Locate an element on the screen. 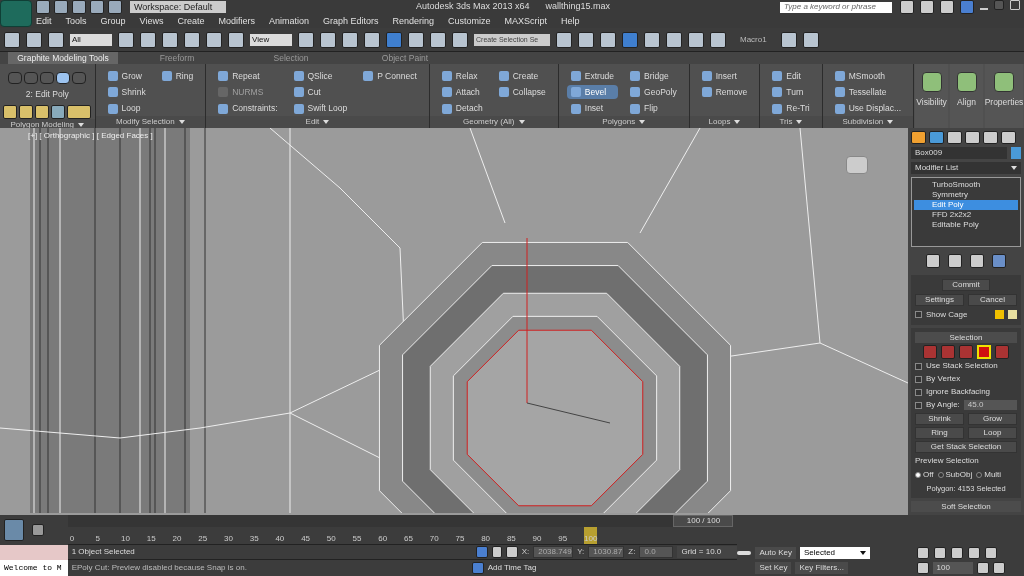 This screenshot has width=1024, height=576. ribbon-large-button: Visibility is located at coordinates (932, 96).